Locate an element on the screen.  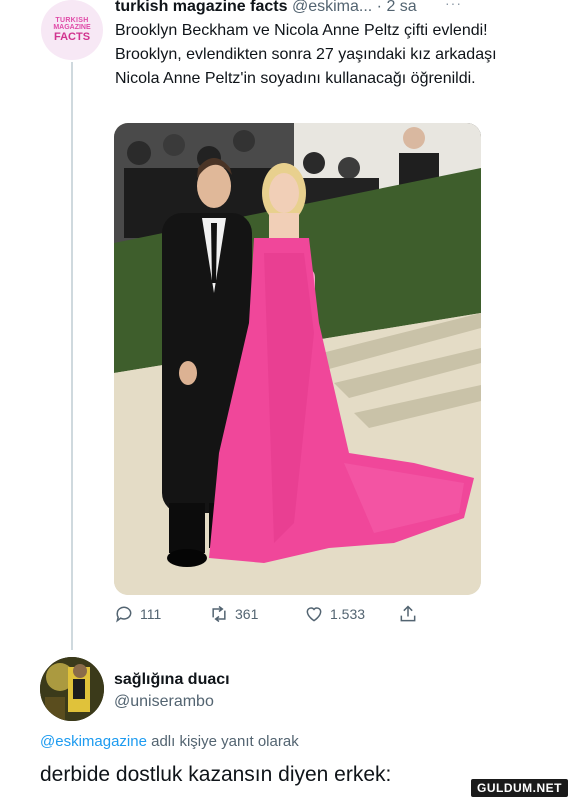
retweet-icon is located at coordinates (219, 614).